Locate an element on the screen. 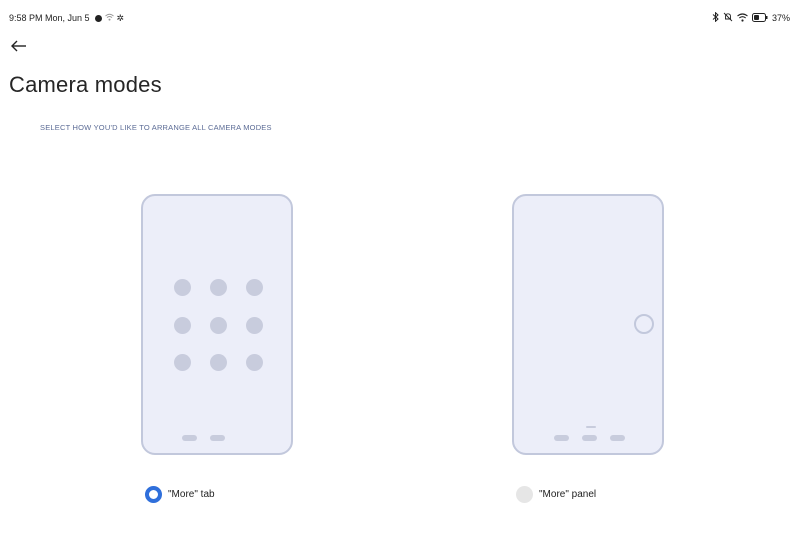 This screenshot has width=798, height=543. page-title: Camera modes is located at coordinates (85, 84).